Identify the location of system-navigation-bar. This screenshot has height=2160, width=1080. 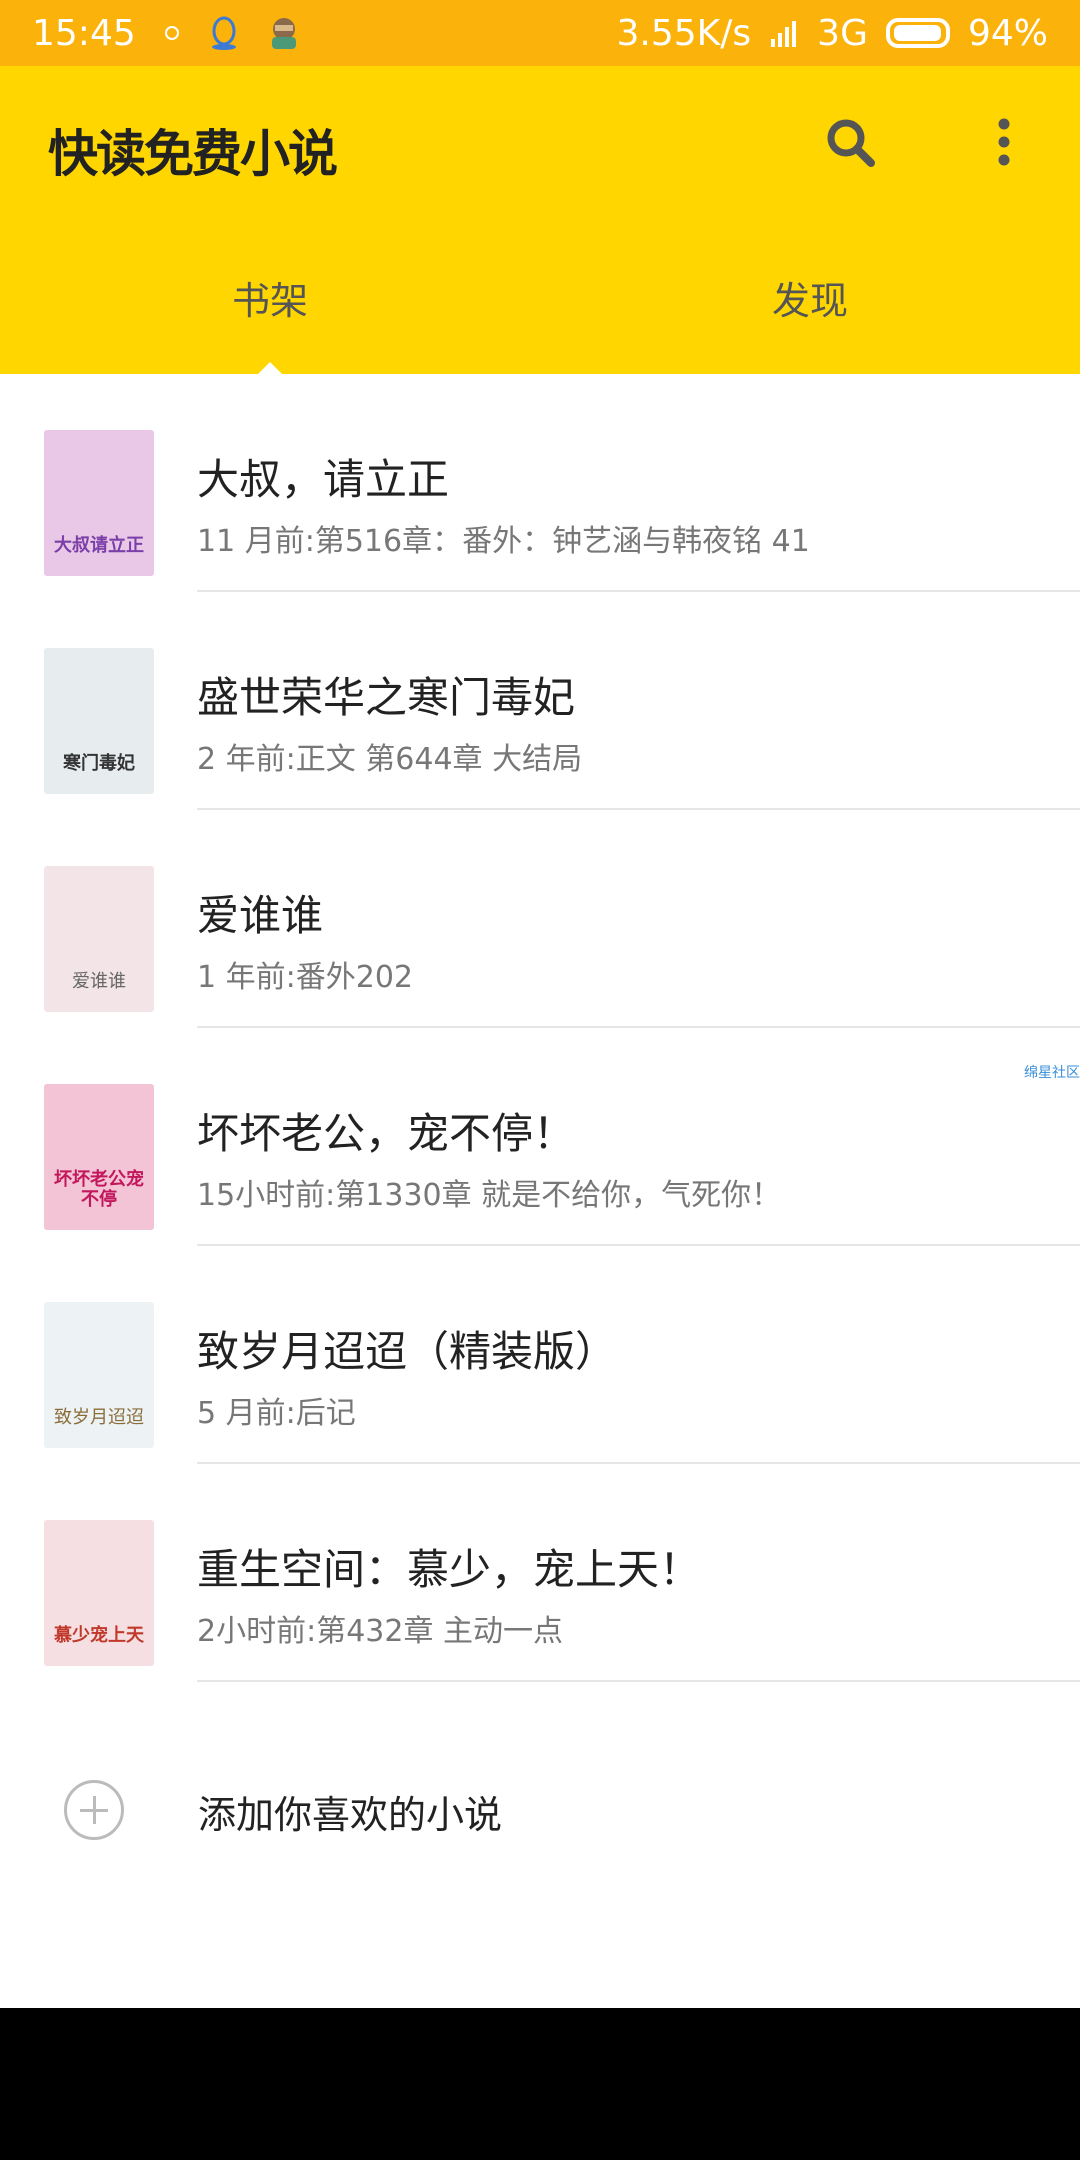
(540, 2084).